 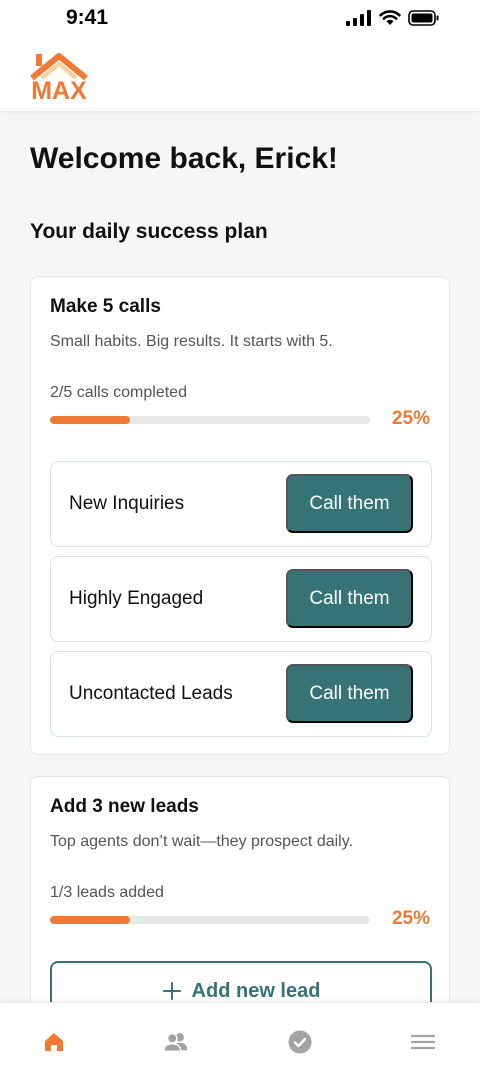 I want to click on nav-contacts, so click(x=176, y=1042).